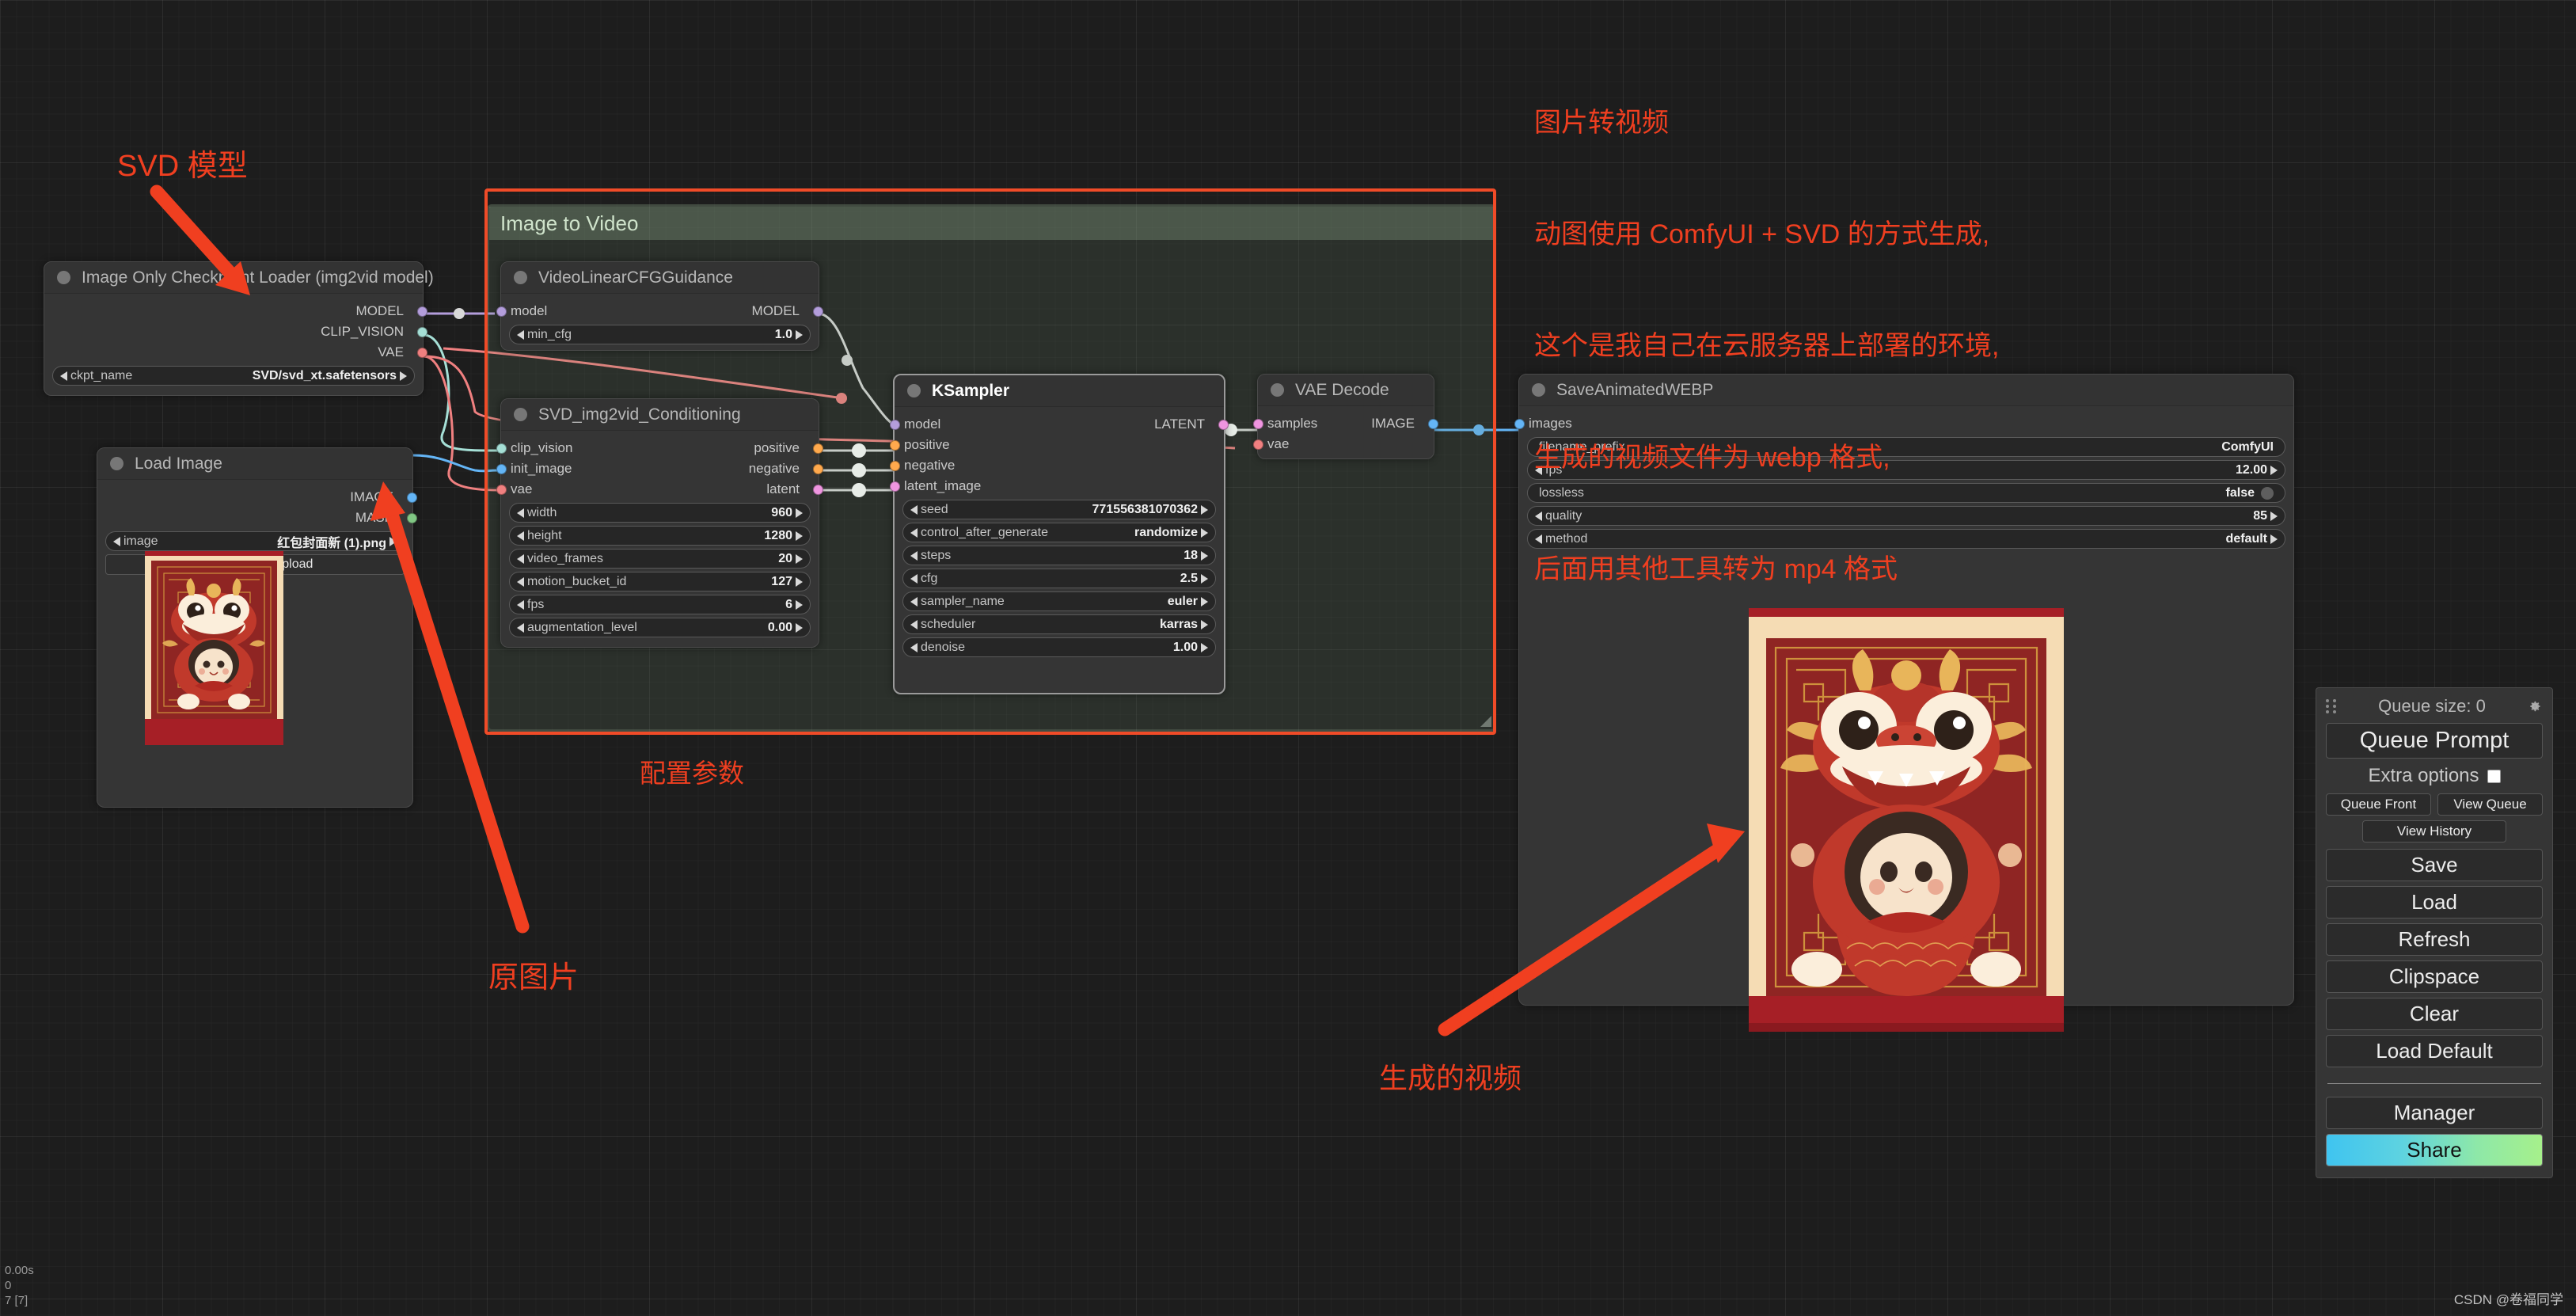 This screenshot has width=2576, height=1316. I want to click on clipspace-button: Clipspace, so click(2434, 976).